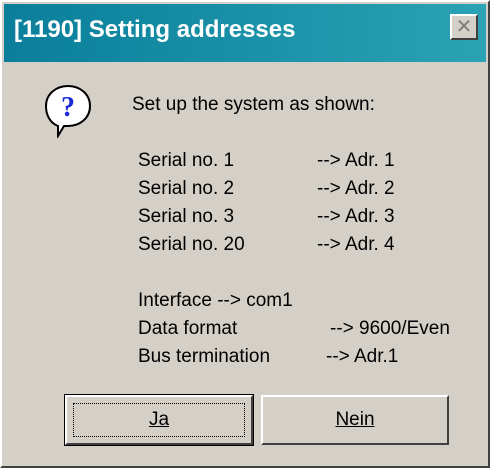 The width and height of the screenshot is (490, 468). I want to click on question-icon: ?, so click(68, 113).